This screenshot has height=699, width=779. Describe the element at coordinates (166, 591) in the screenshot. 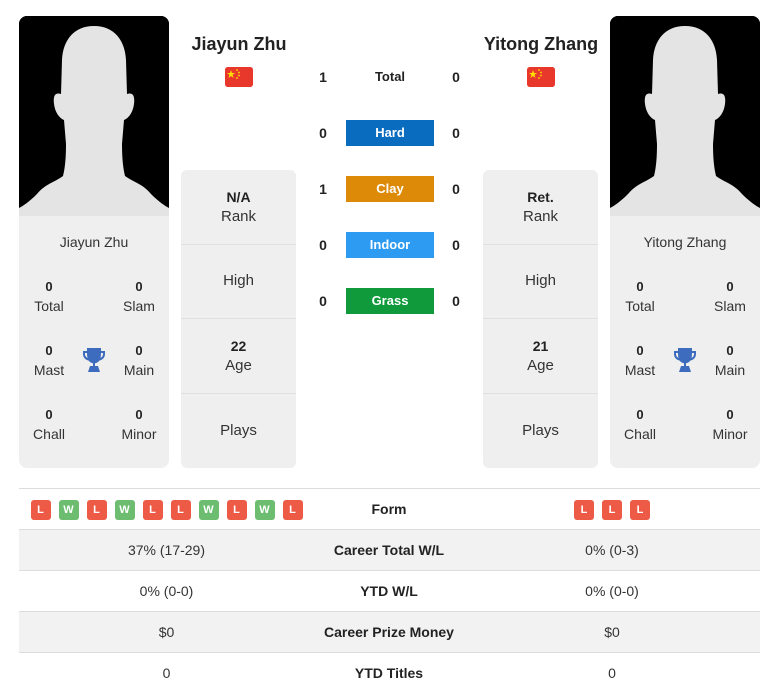

I see `player1-stat: 0% (0-0)` at that location.